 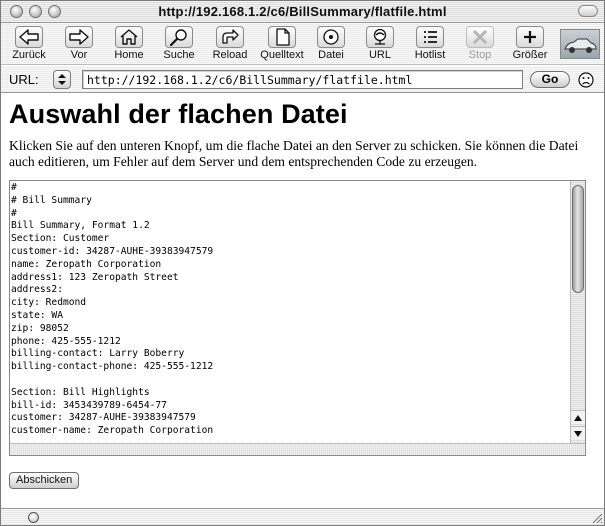 I want to click on reload-button: Reload, so click(x=230, y=45).